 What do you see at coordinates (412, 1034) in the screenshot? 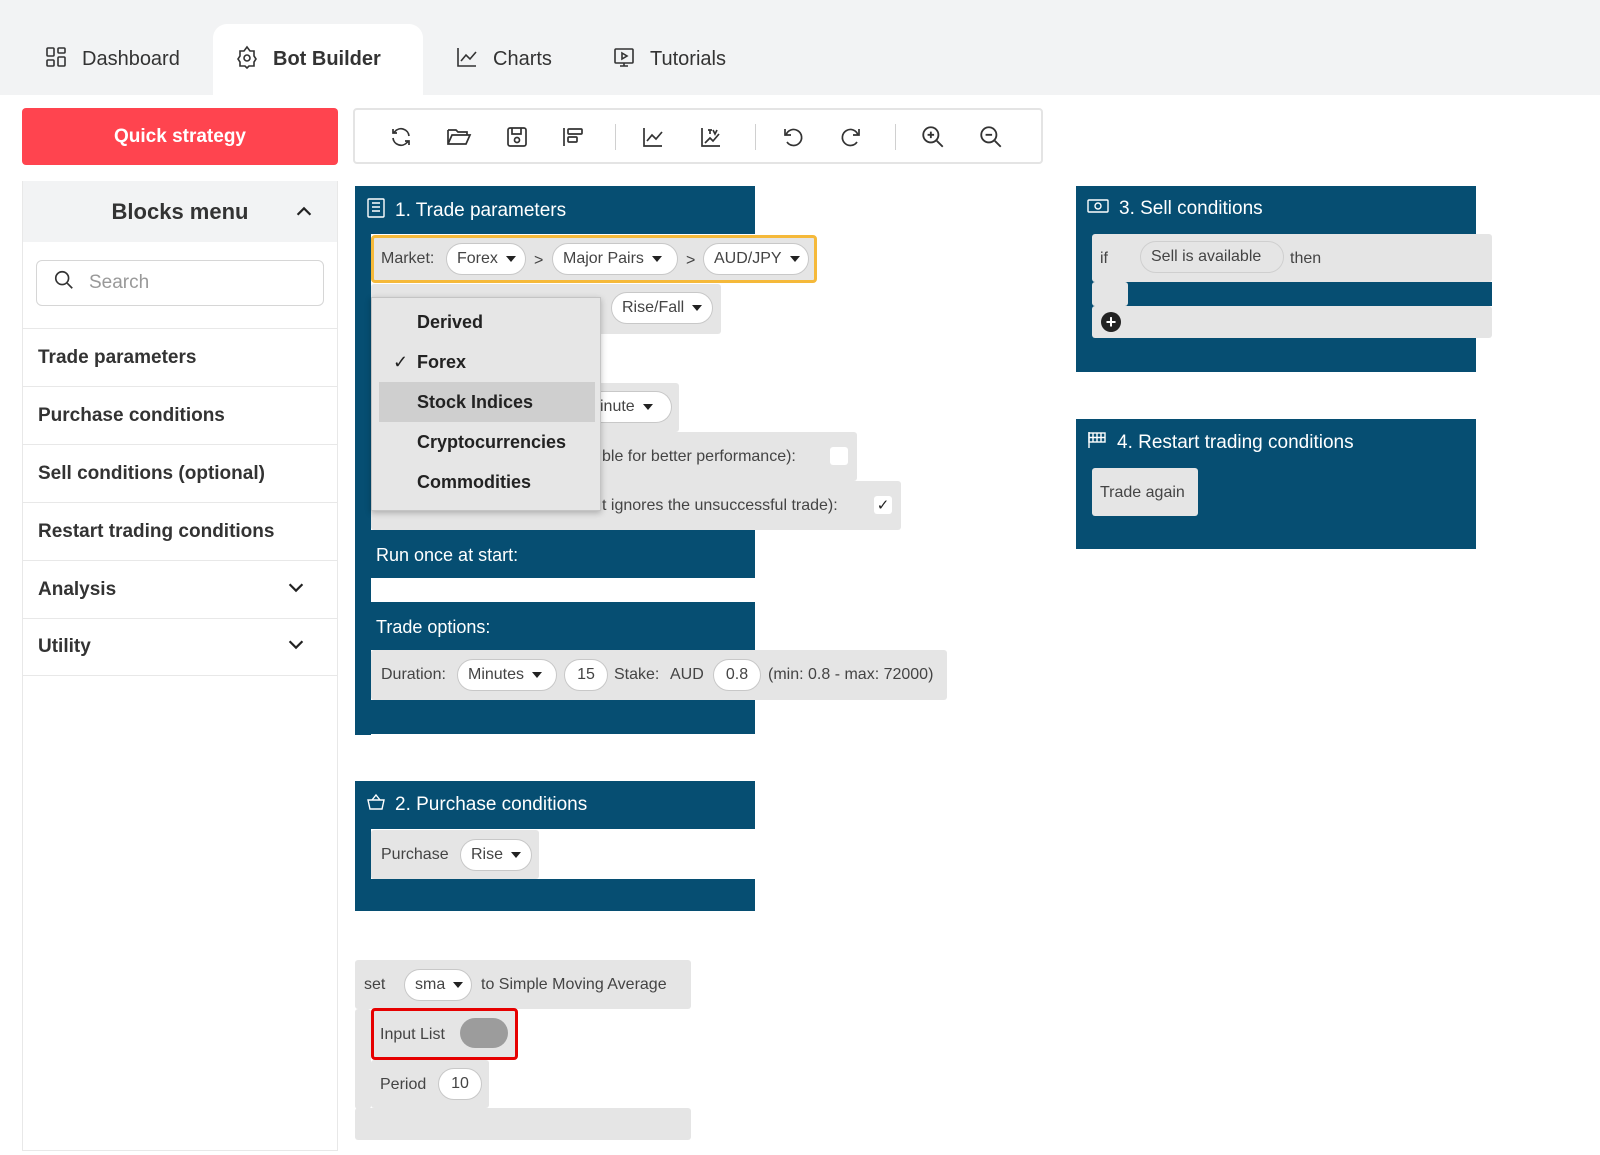
I see `input-list-label: Input List` at bounding box center [412, 1034].